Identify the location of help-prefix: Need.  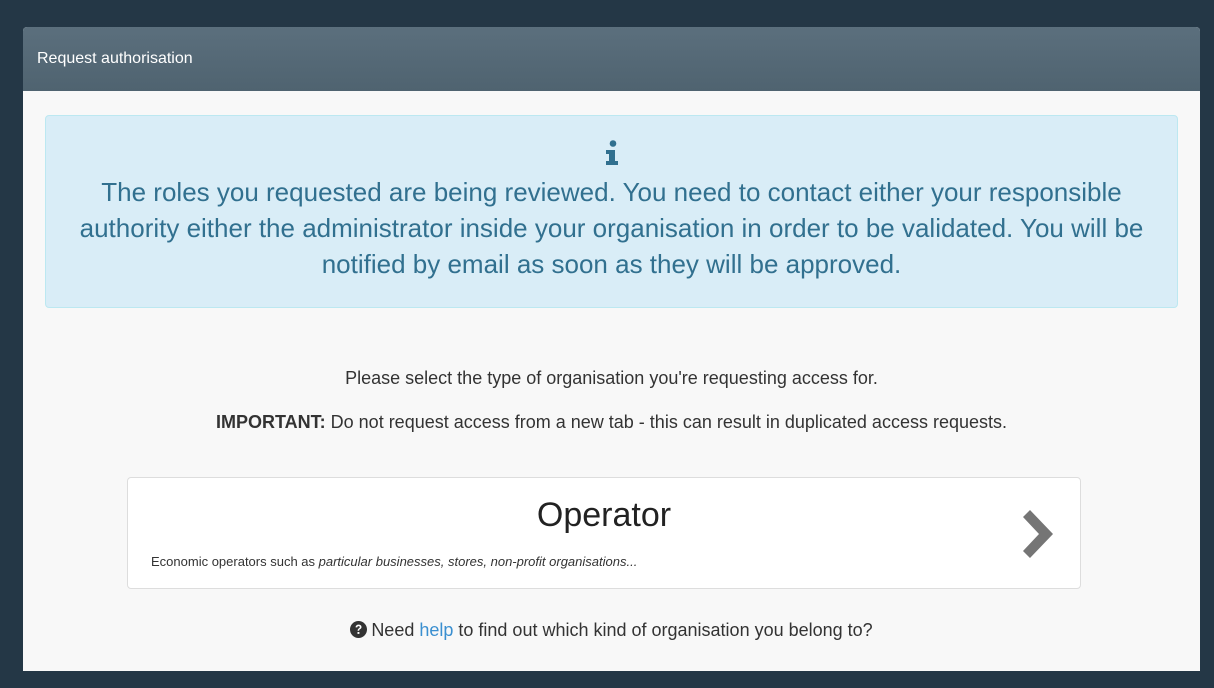
(395, 630).